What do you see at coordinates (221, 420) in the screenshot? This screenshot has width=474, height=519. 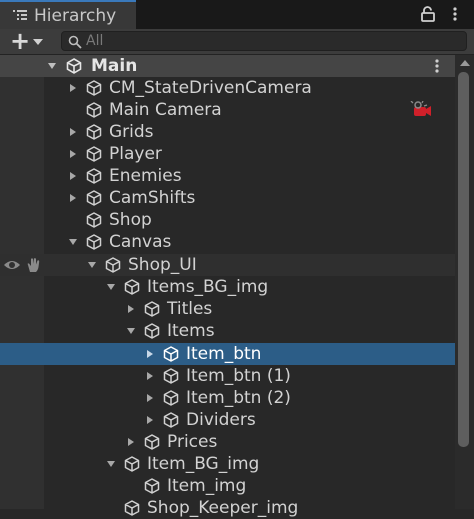 I see `tree-row-label: Dividers` at bounding box center [221, 420].